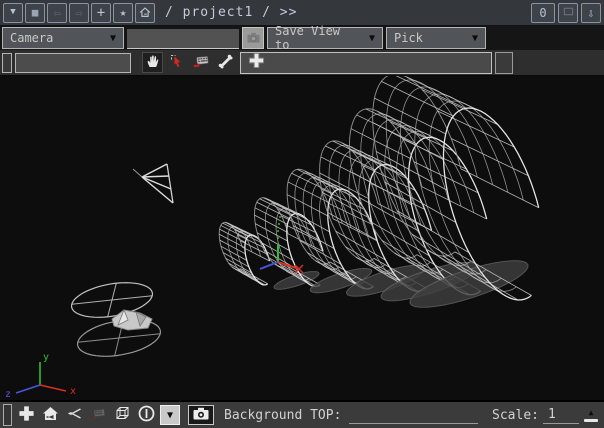 Image resolution: width=604 pixels, height=428 pixels. I want to click on transform-indicator-button, so click(98, 415).